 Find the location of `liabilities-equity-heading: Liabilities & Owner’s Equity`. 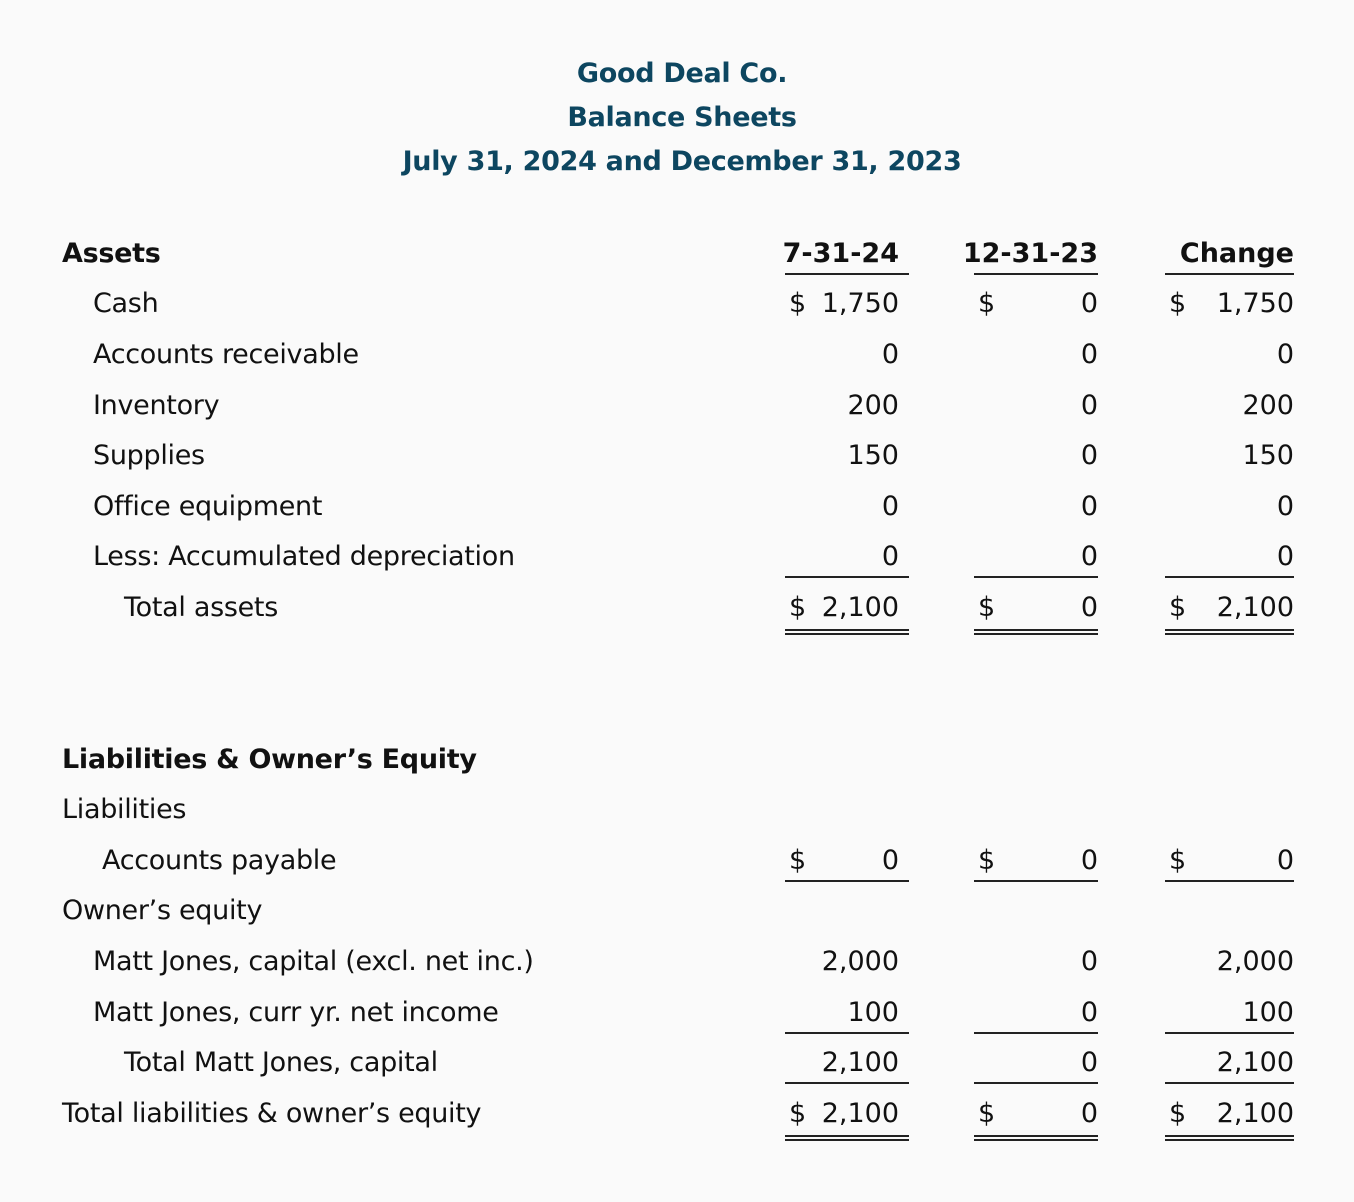

liabilities-equity-heading: Liabilities & Owner’s Equity is located at coordinates (269, 759).